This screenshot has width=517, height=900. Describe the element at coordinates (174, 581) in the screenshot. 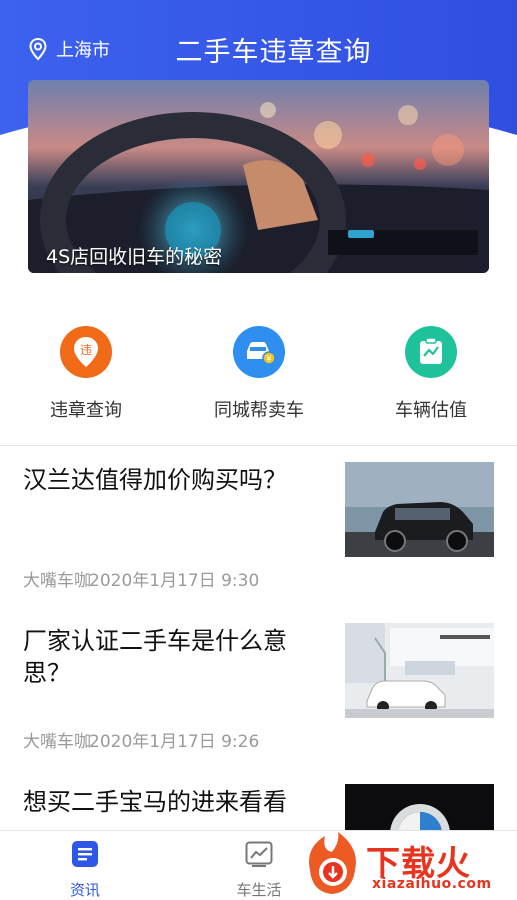

I see `news-time: 2020年1月17日 9:30` at that location.